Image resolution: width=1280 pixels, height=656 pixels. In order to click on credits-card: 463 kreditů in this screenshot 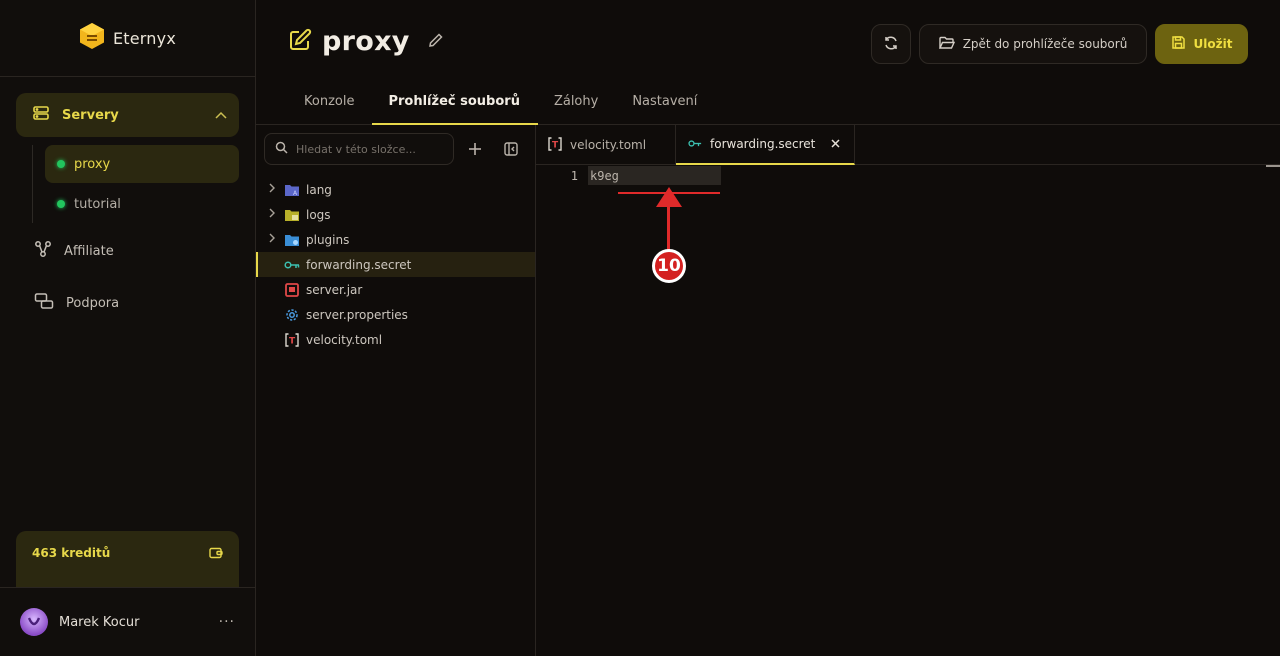, I will do `click(127, 559)`.